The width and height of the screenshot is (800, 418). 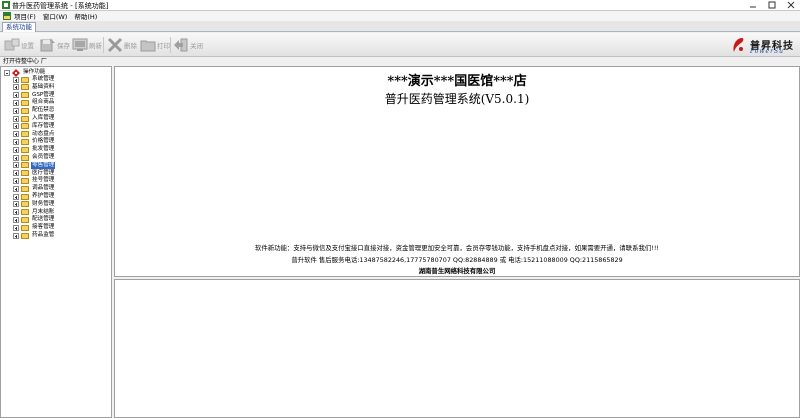 I want to click on tree-item: 系统管理, so click(x=34, y=79).